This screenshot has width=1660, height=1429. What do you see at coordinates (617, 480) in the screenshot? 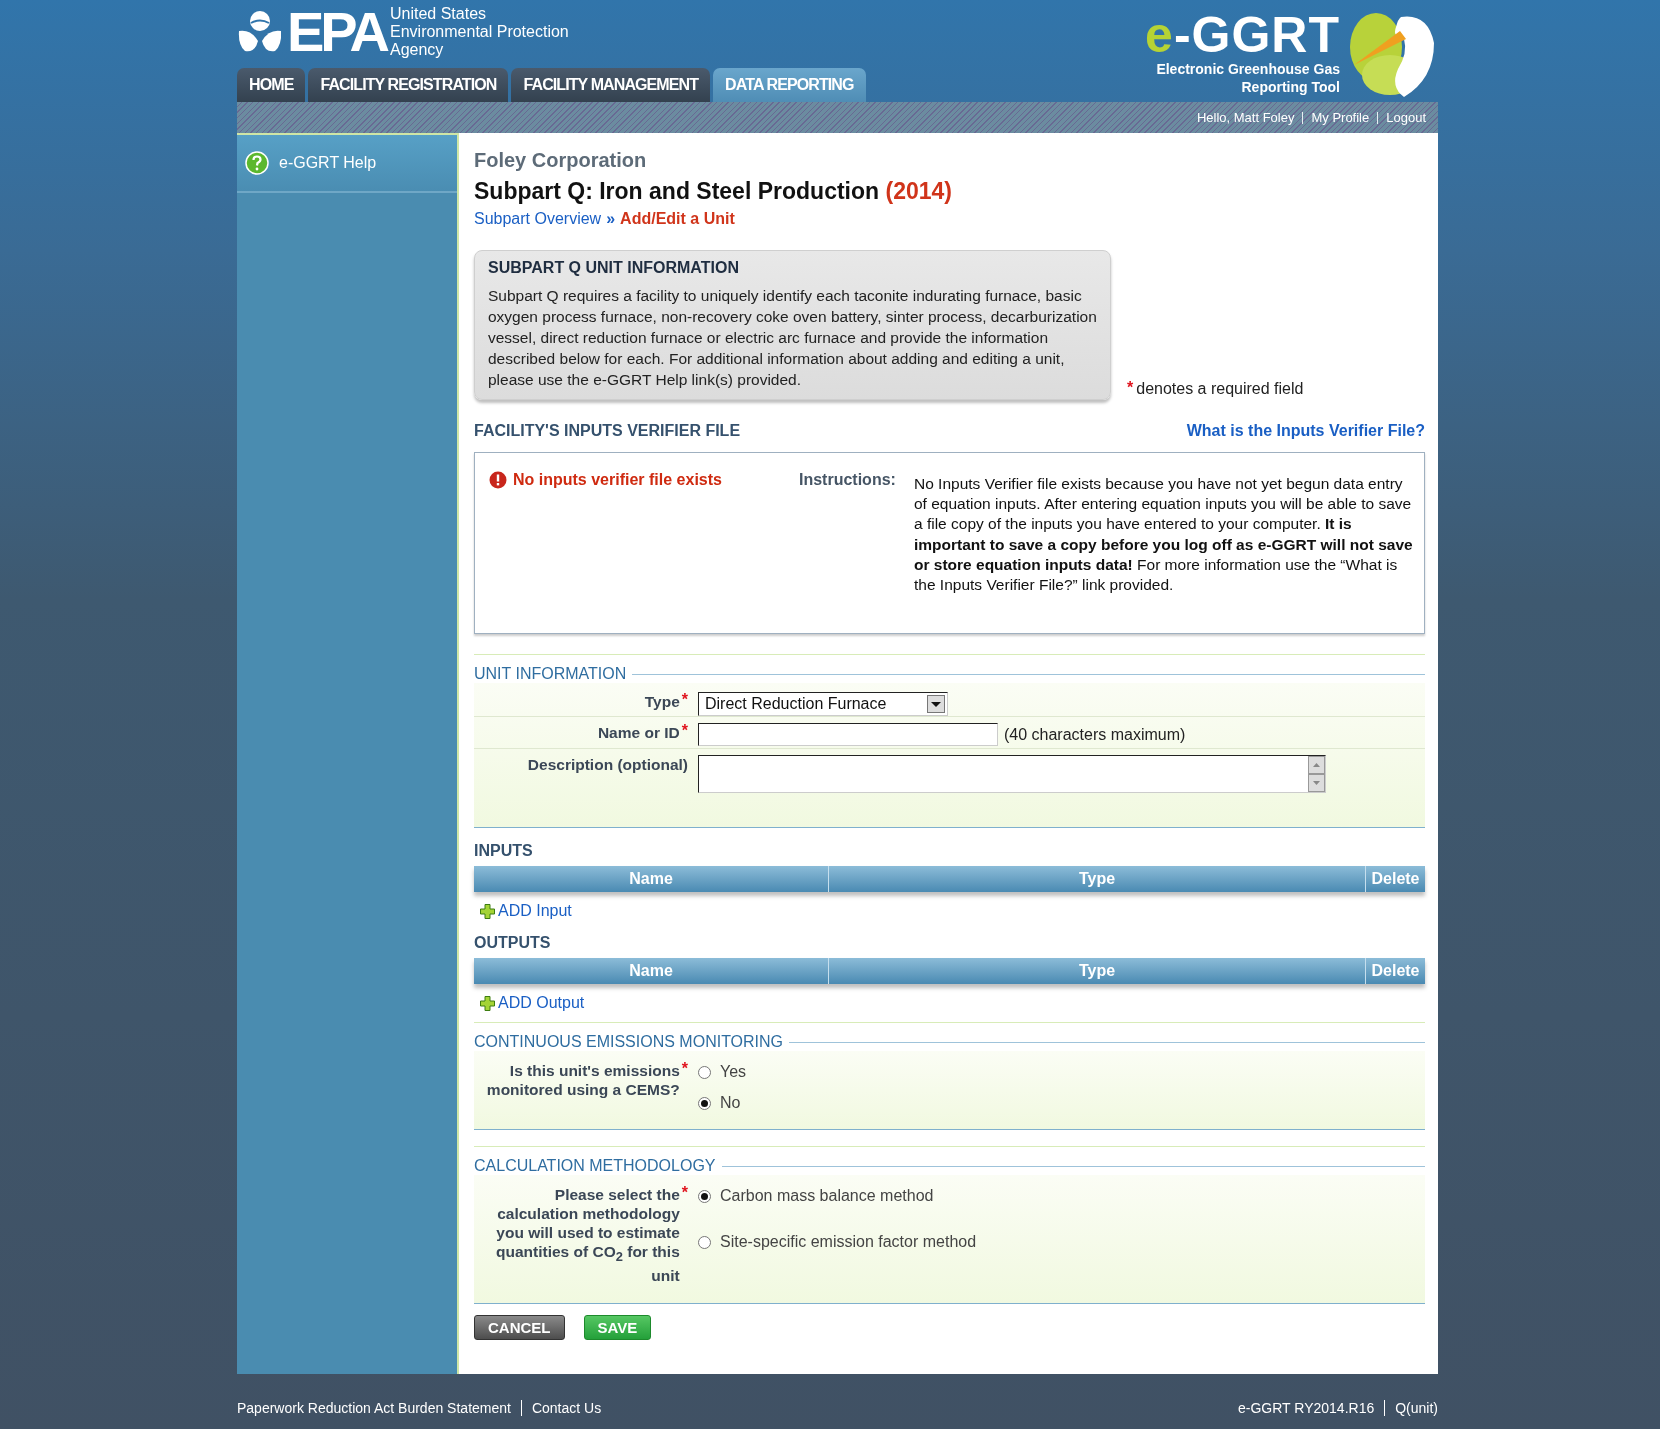
I see `status-message: No inputs verifier file exists` at bounding box center [617, 480].